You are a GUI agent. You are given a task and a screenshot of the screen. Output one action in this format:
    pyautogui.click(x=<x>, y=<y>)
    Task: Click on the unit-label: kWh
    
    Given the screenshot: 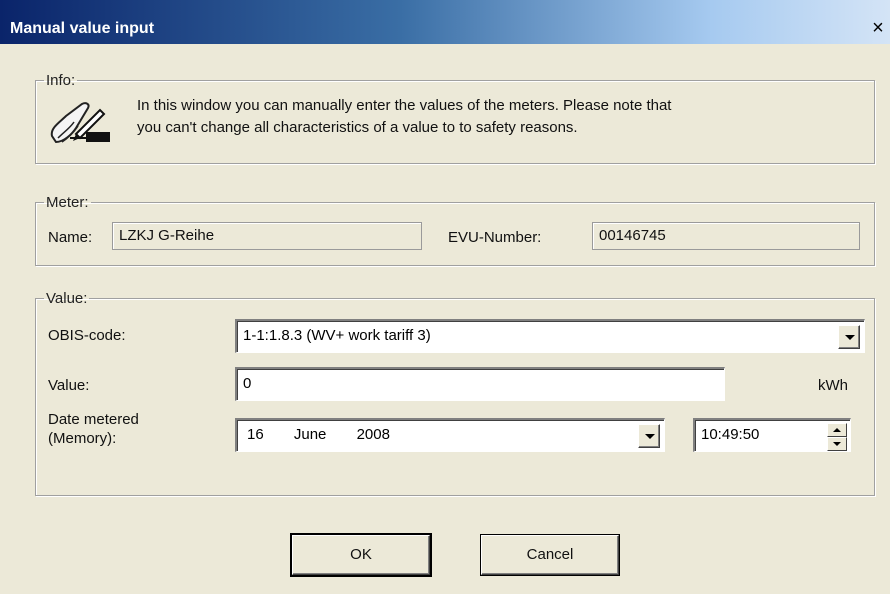 What is the action you would take?
    pyautogui.click(x=833, y=385)
    